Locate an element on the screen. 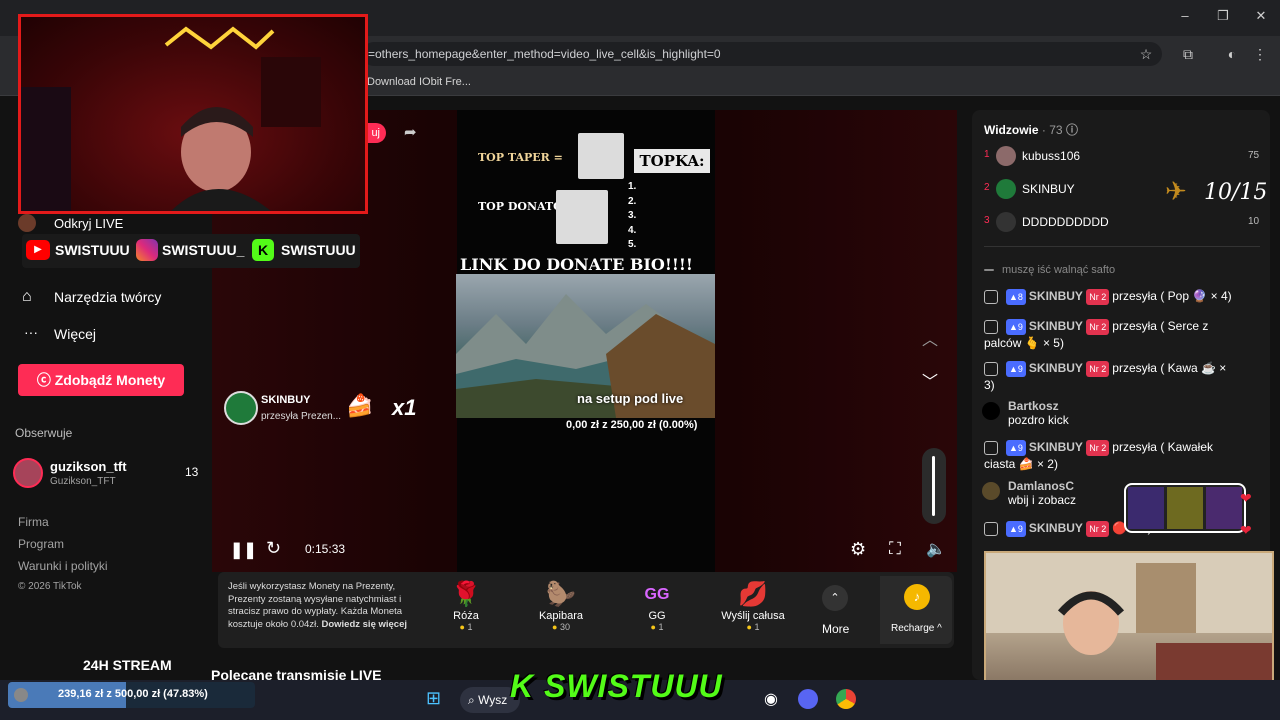 This screenshot has height=720, width=1280. gift-capybara: 🦫 Kapibara ● 30 is located at coordinates (561, 606).